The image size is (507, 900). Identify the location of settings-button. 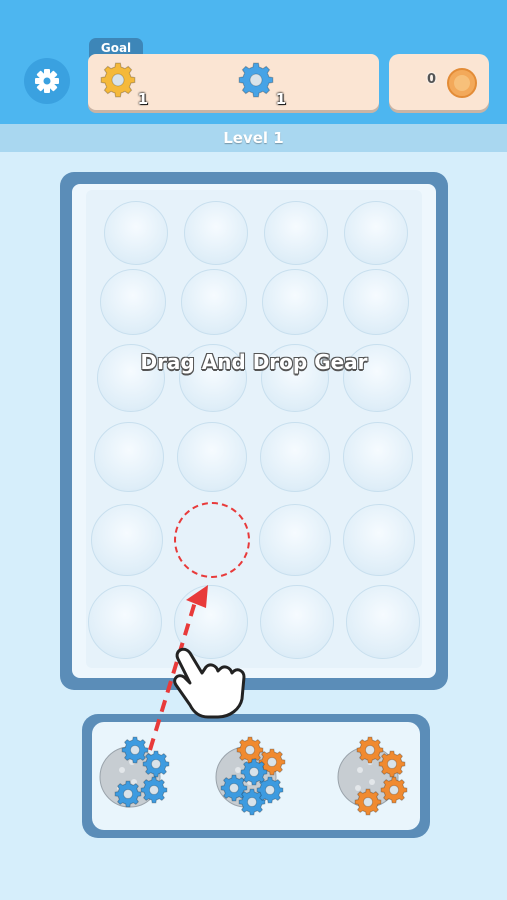
(47, 81).